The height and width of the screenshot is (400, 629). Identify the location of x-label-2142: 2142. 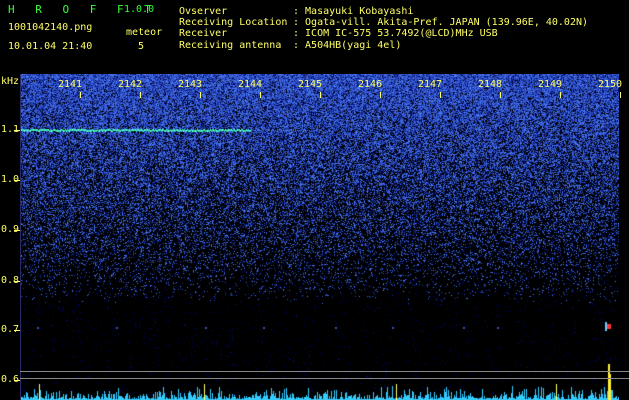
(130, 84).